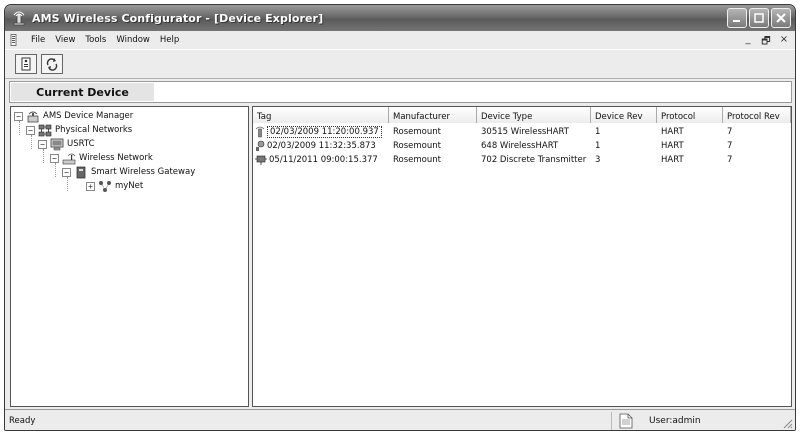  What do you see at coordinates (321, 115) in the screenshot?
I see `column-header-tag: Tag` at bounding box center [321, 115].